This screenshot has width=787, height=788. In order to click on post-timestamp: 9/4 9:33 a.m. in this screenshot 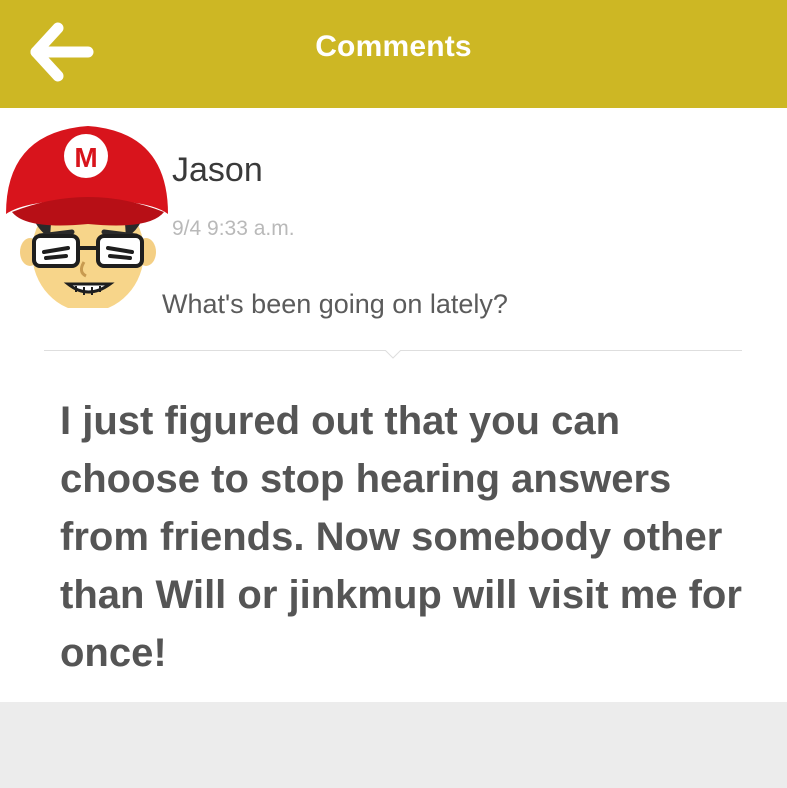, I will do `click(233, 228)`.